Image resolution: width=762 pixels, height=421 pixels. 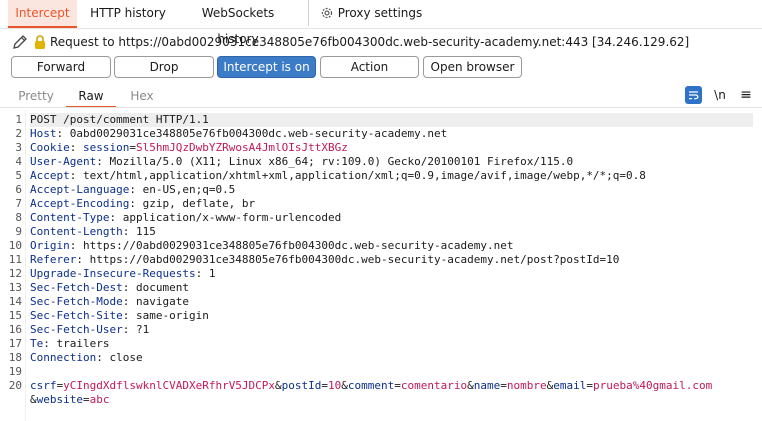 What do you see at coordinates (18, 119) in the screenshot?
I see `line-number: 1` at bounding box center [18, 119].